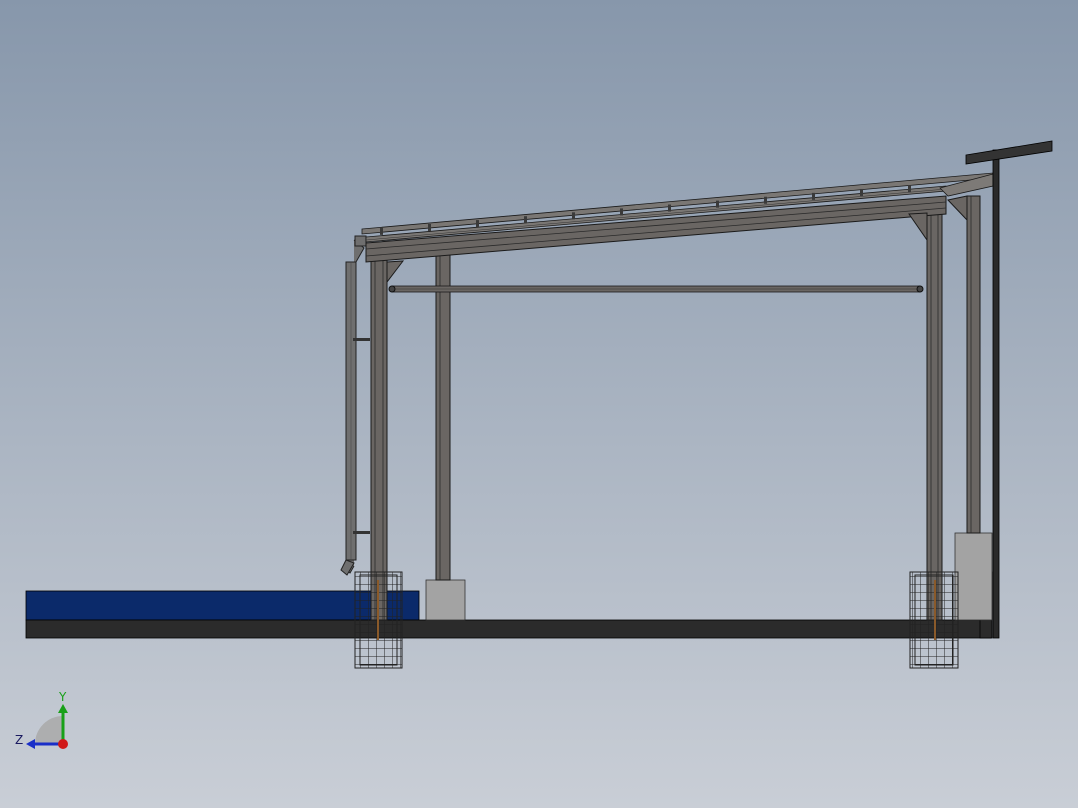 This screenshot has width=1078, height=812. Describe the element at coordinates (973, 576) in the screenshot. I see `column-pier-right` at that location.